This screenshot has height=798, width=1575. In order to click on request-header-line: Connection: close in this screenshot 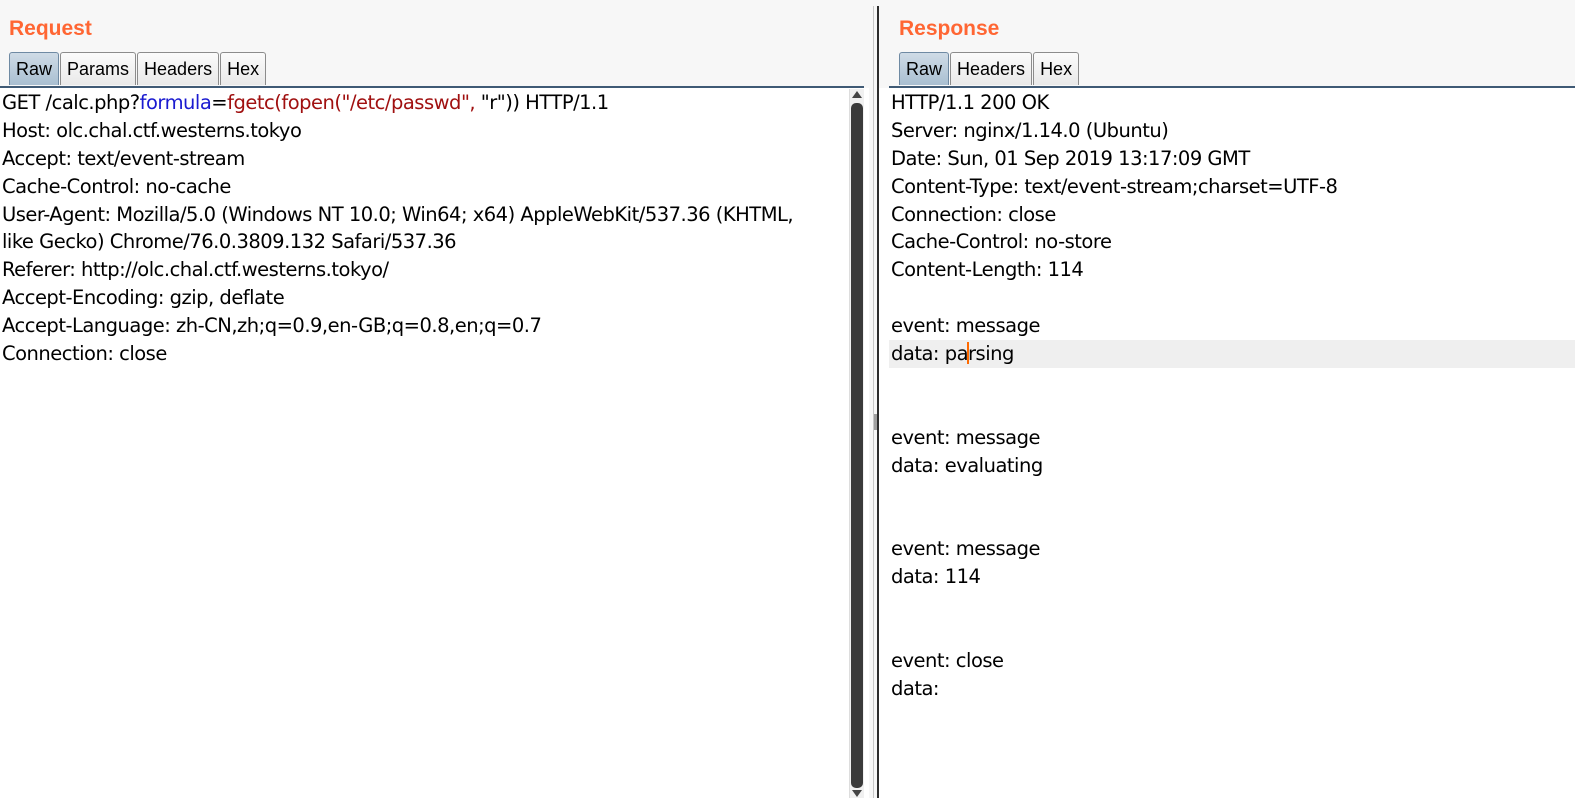, I will do `click(84, 354)`.